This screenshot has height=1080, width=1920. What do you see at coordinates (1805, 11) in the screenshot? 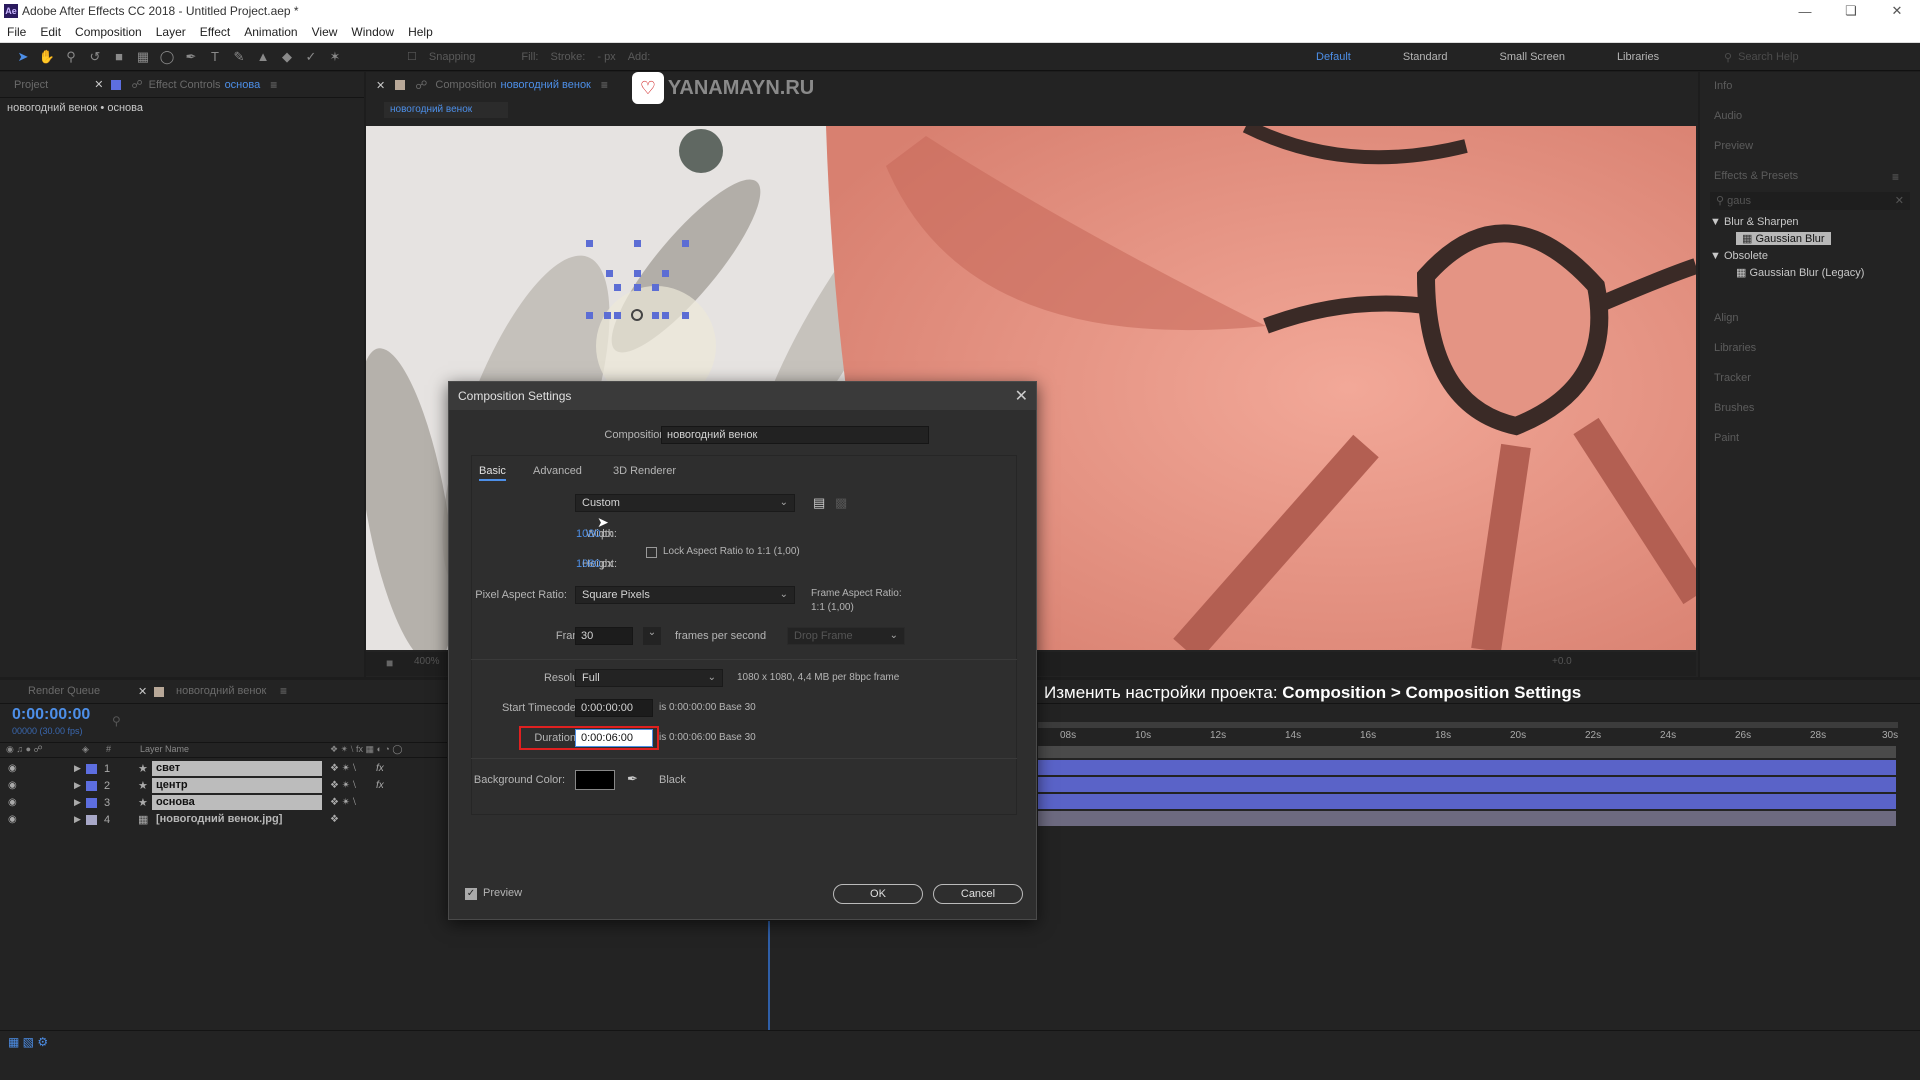
I see `minimize-icon: —` at bounding box center [1805, 11].